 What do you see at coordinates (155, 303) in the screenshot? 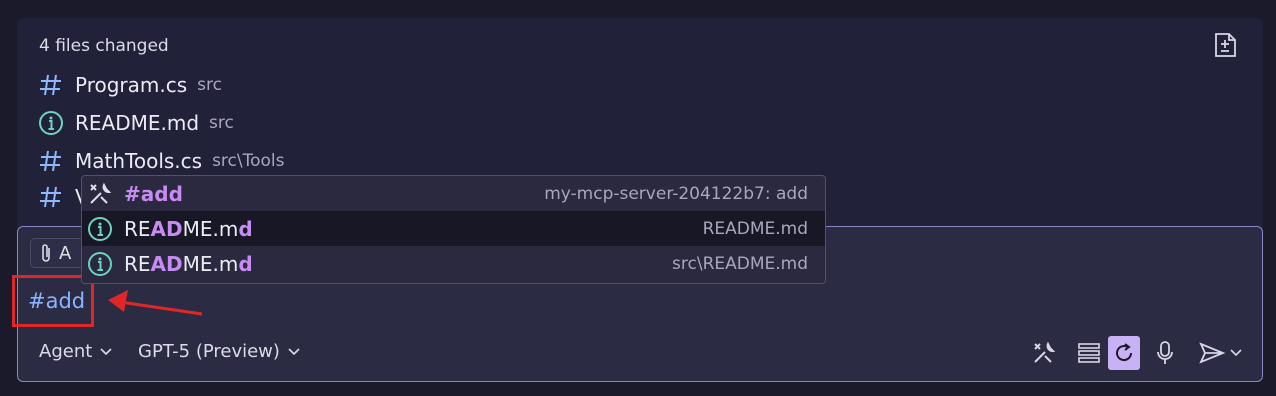
I see `annotation-arrow-icon` at bounding box center [155, 303].